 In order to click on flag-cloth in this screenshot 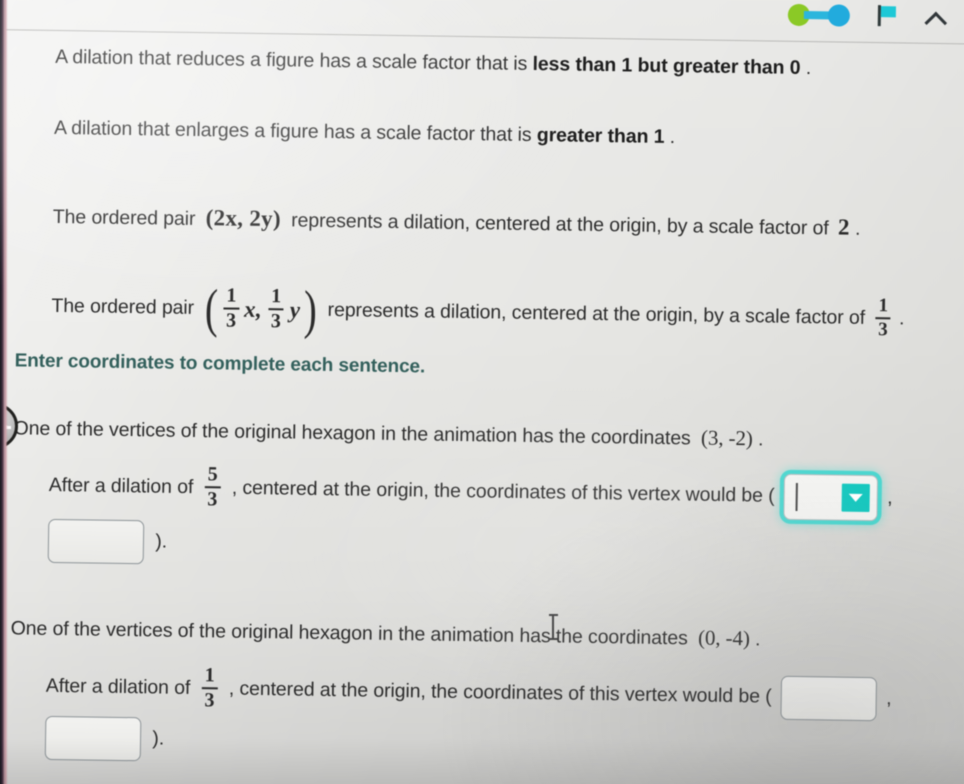, I will do `click(888, 12)`.